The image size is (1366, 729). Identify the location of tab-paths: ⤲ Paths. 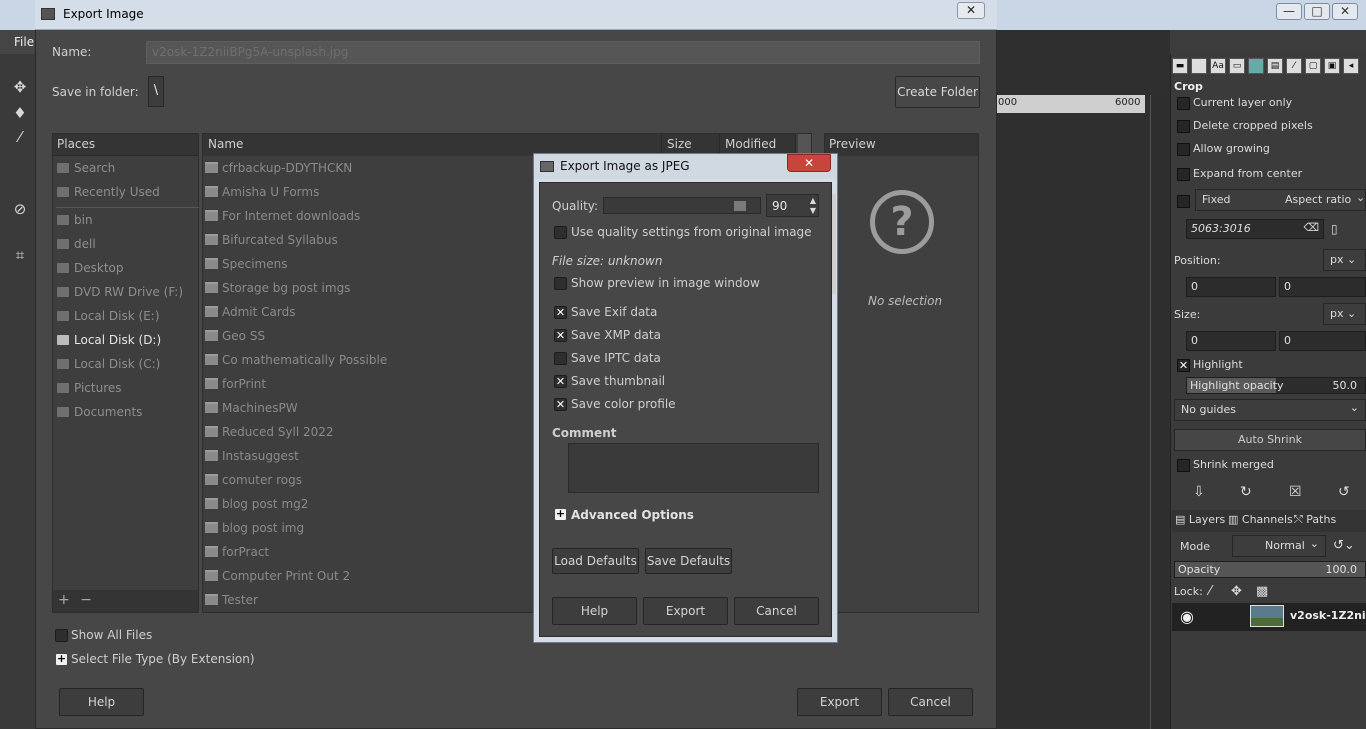
(1315, 520).